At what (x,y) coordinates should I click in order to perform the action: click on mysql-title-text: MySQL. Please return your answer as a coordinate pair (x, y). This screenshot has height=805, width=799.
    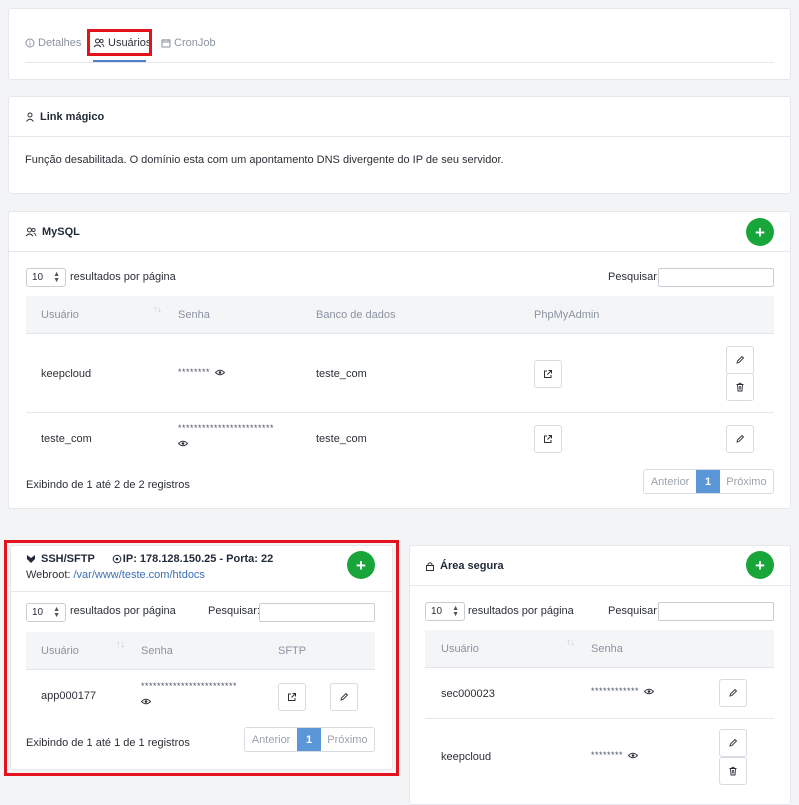
    Looking at the image, I should click on (61, 232).